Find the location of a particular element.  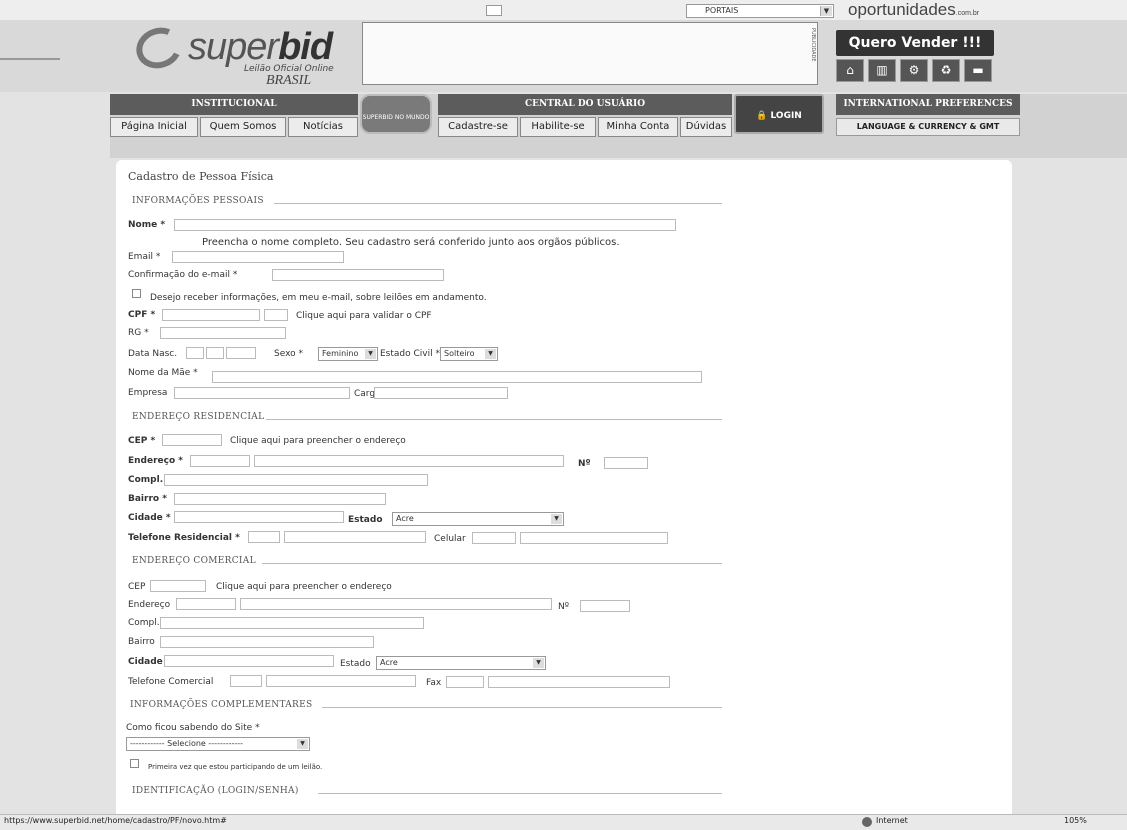

conf-email-input is located at coordinates (358, 275).